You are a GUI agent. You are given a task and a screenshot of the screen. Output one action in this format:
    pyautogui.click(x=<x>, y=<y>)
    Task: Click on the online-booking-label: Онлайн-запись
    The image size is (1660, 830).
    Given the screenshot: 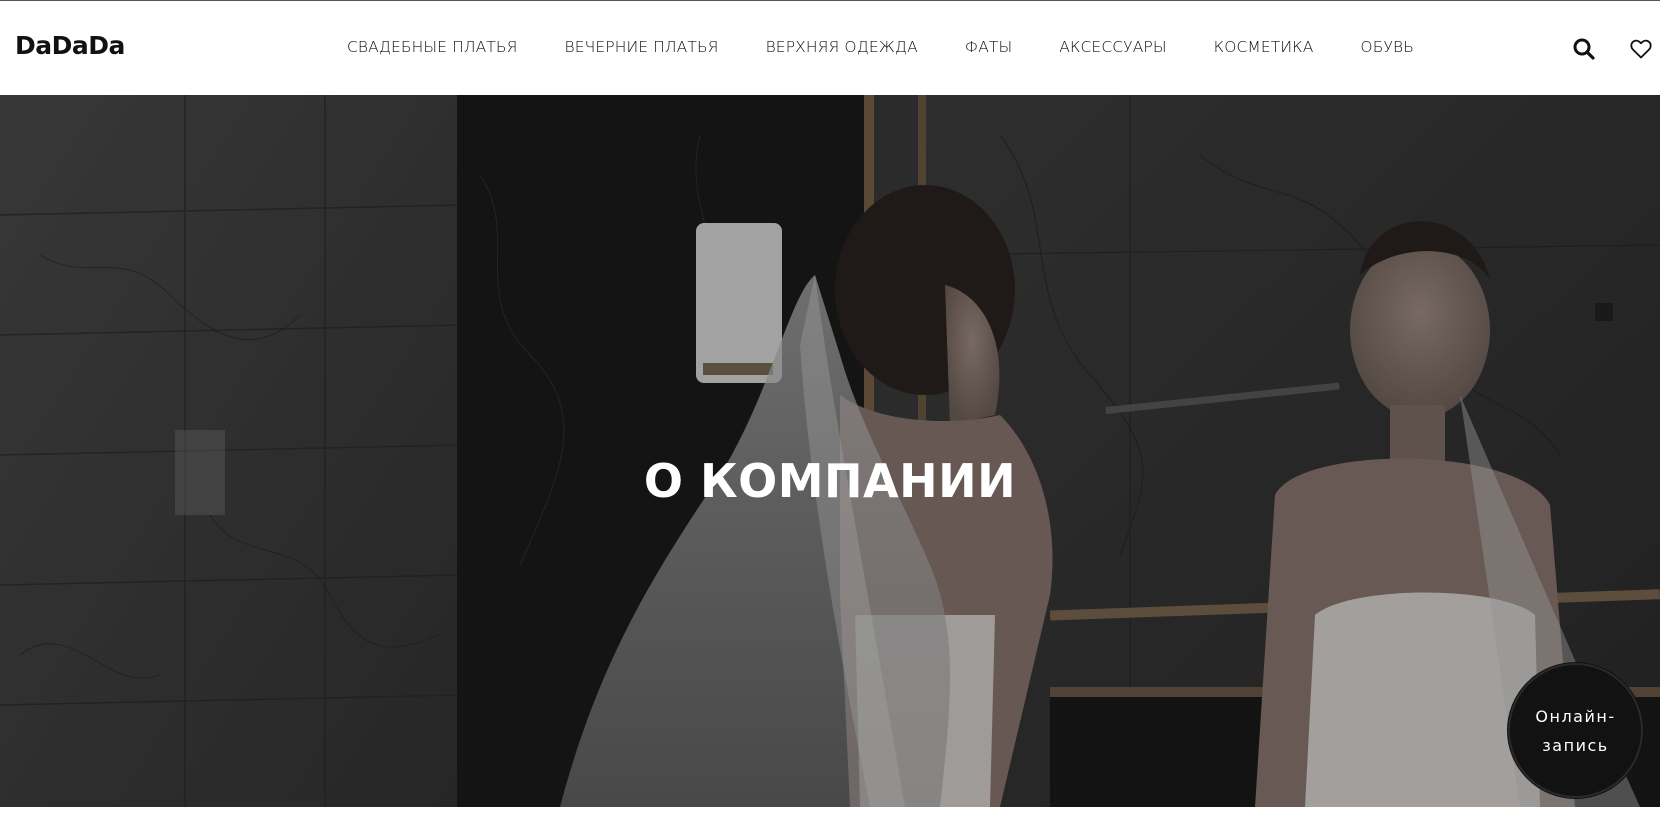 What is the action you would take?
    pyautogui.click(x=1575, y=730)
    